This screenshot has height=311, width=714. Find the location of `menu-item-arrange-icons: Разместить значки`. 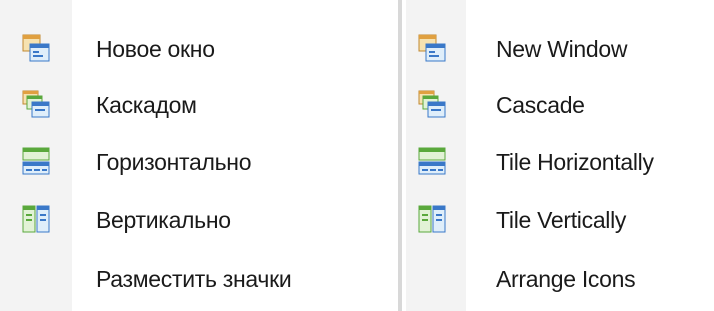

menu-item-arrange-icons: Разместить значки is located at coordinates (199, 280).